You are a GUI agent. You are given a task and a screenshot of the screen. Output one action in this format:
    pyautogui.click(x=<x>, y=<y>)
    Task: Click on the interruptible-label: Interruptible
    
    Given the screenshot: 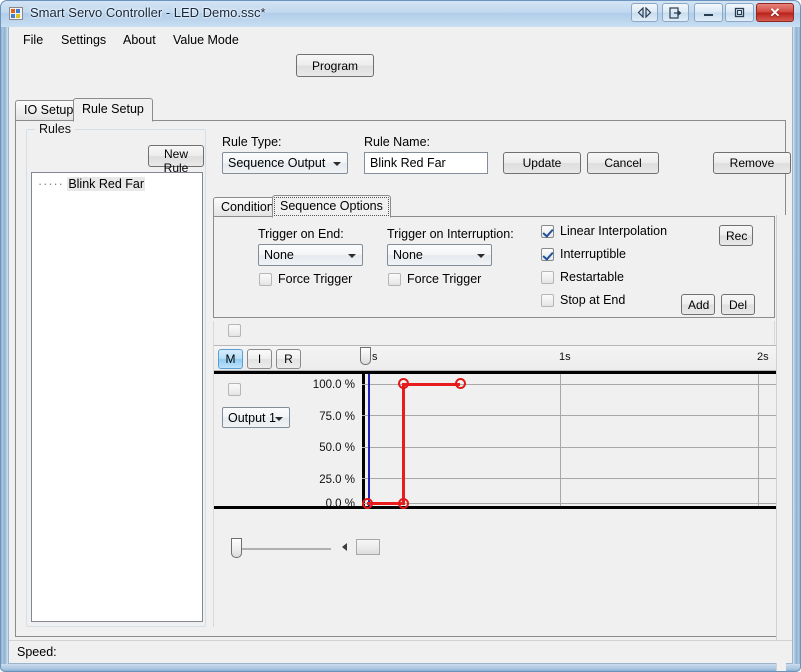 What is the action you would take?
    pyautogui.click(x=593, y=254)
    